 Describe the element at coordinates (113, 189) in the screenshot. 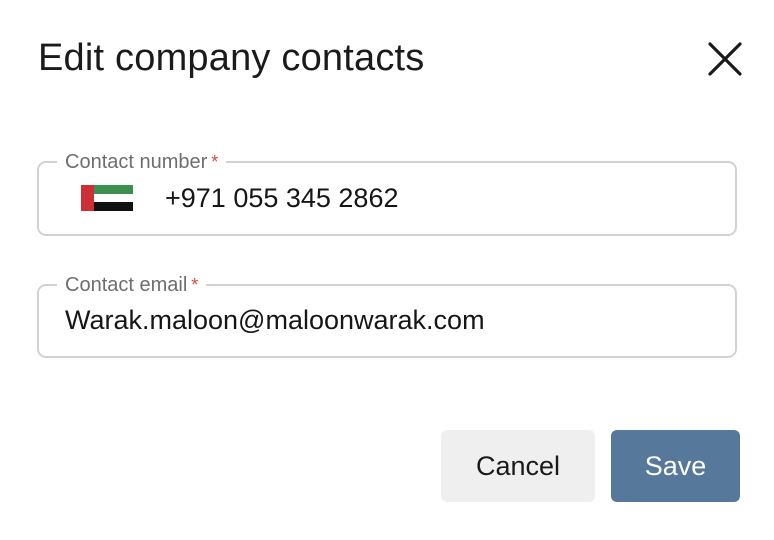

I see `flag-green-stripe` at that location.